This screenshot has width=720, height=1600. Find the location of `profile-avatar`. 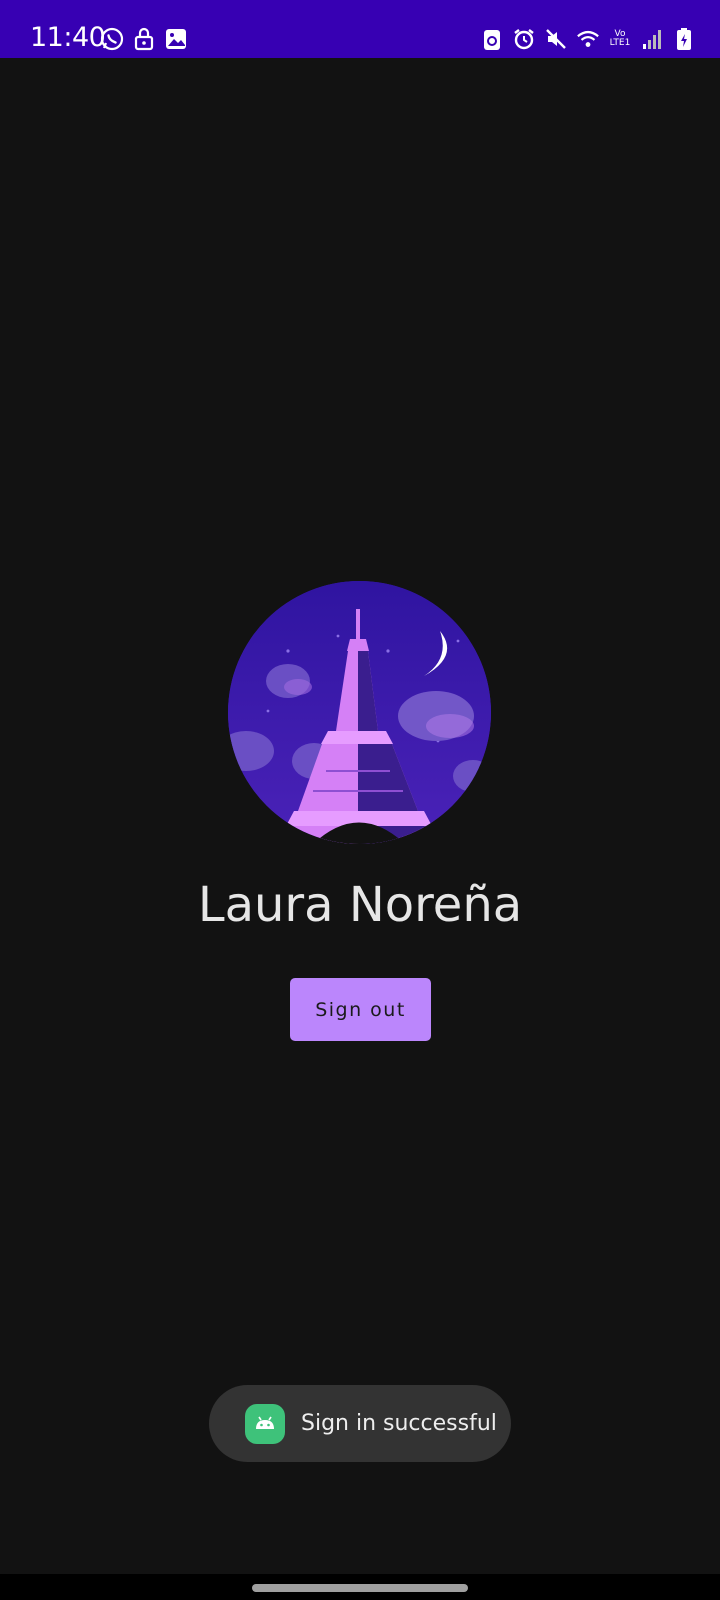

profile-avatar is located at coordinates (359, 712).